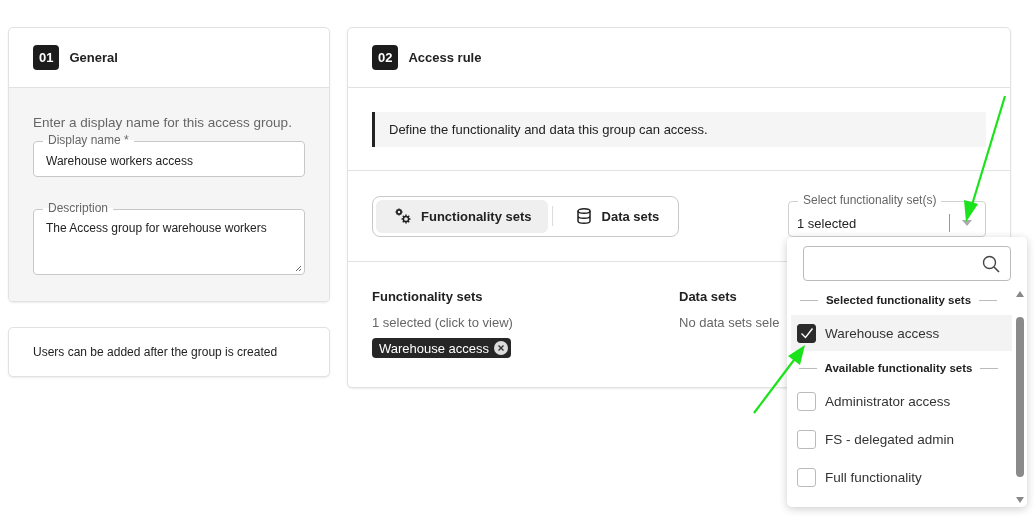  I want to click on users-note: Users can be added after the group is created, so click(155, 352).